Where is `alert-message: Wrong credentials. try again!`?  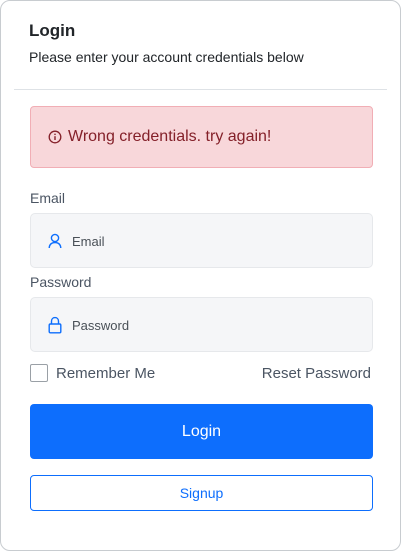 alert-message: Wrong credentials. try again! is located at coordinates (170, 136).